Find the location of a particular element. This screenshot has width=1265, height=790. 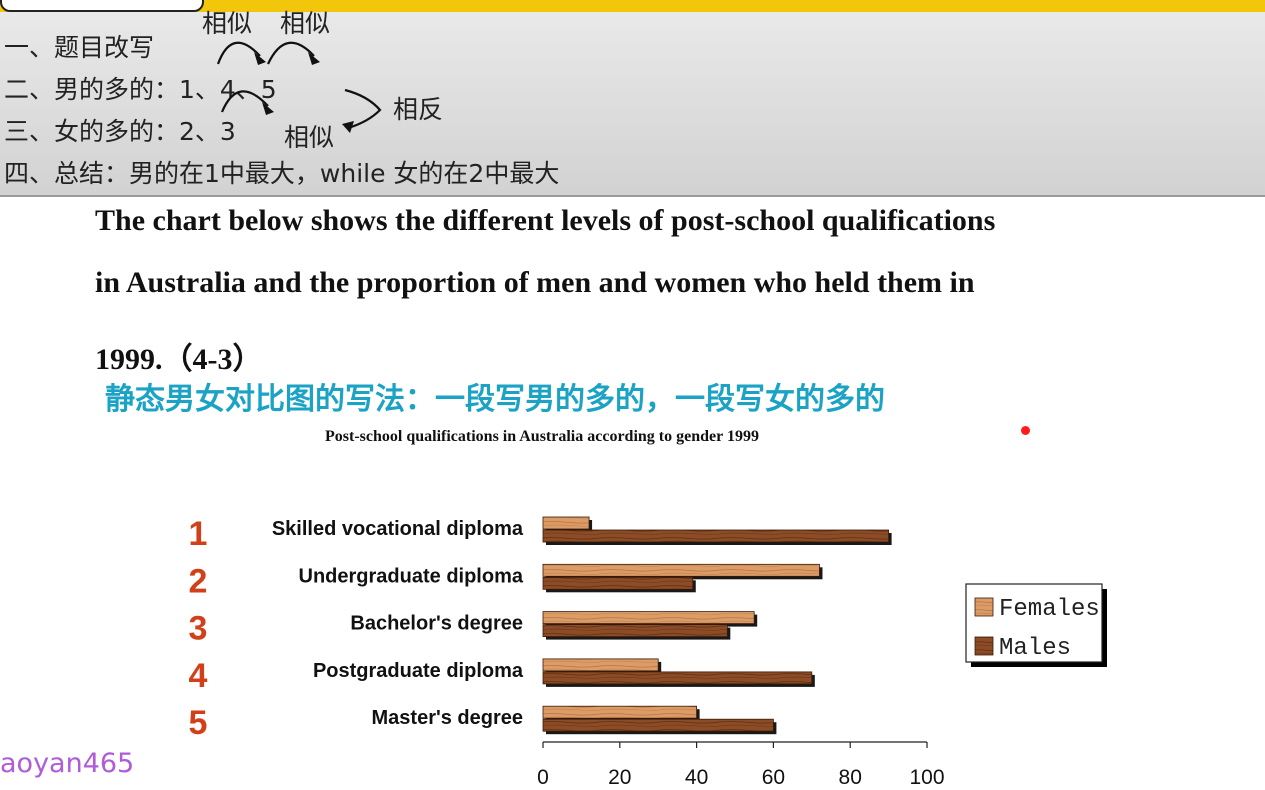

x-tick-label-60: 60 is located at coordinates (773, 777).